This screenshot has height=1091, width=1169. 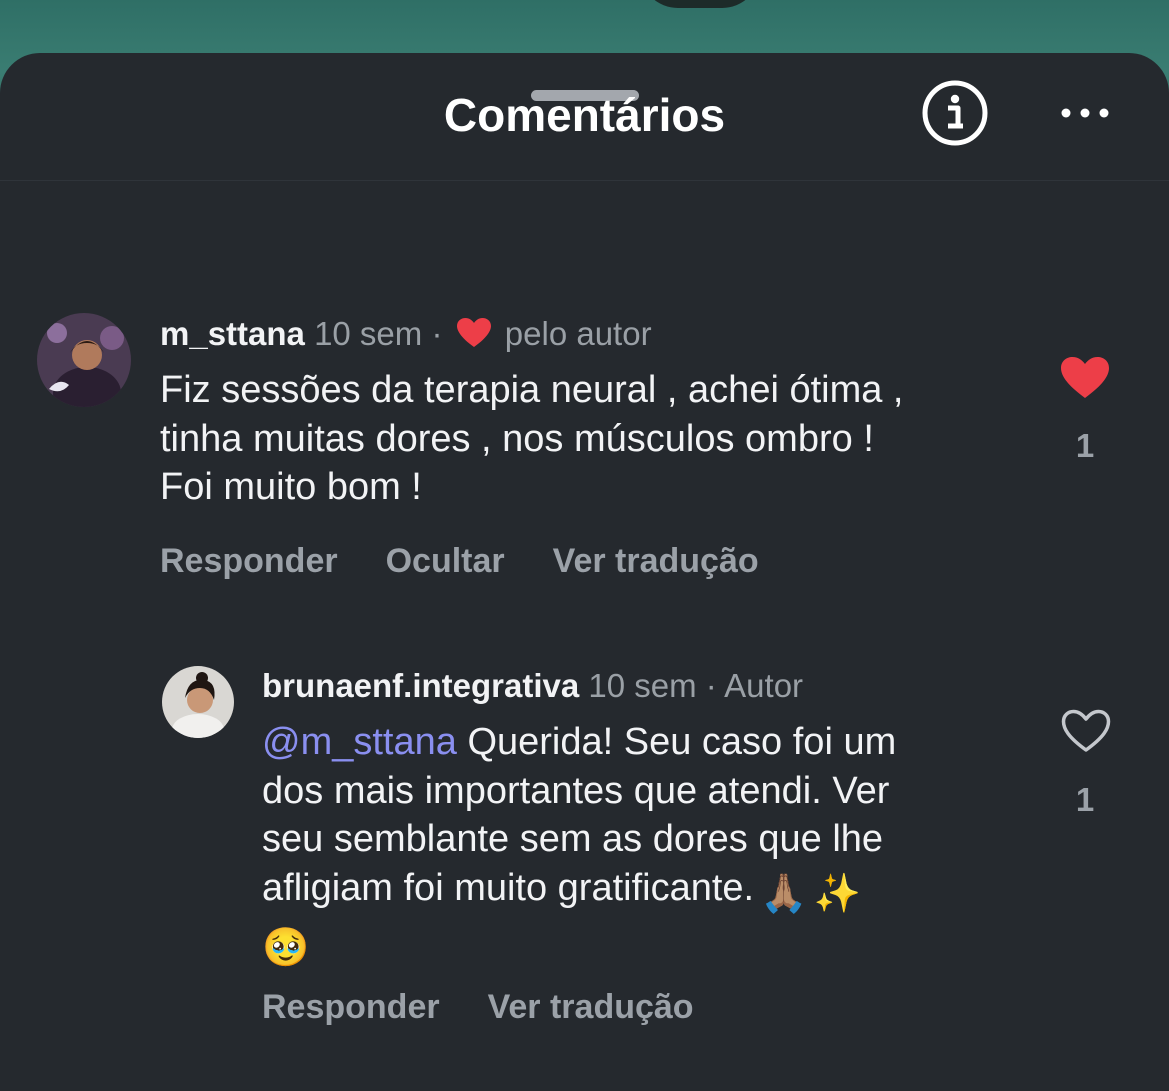 I want to click on reply-line: @m_sttana Querida! Seu caso foi um, so click(x=579, y=742).